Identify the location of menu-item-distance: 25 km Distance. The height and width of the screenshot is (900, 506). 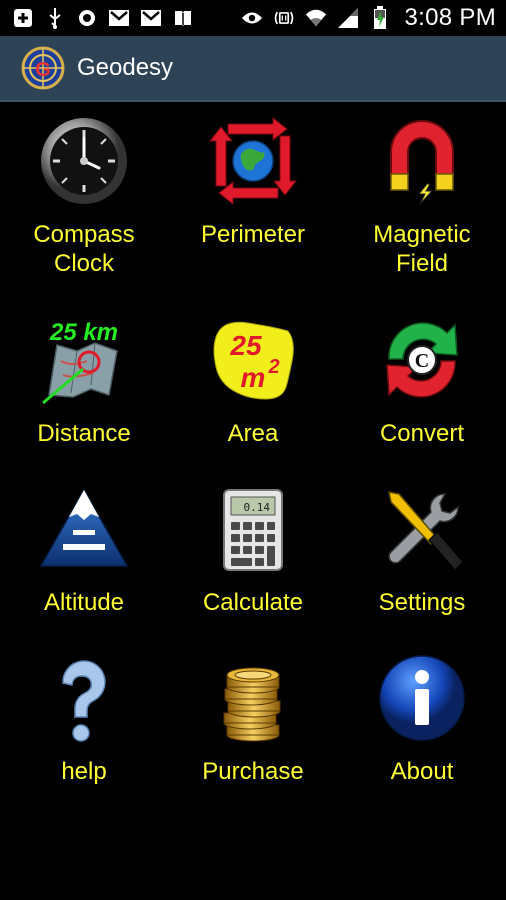
(84, 385).